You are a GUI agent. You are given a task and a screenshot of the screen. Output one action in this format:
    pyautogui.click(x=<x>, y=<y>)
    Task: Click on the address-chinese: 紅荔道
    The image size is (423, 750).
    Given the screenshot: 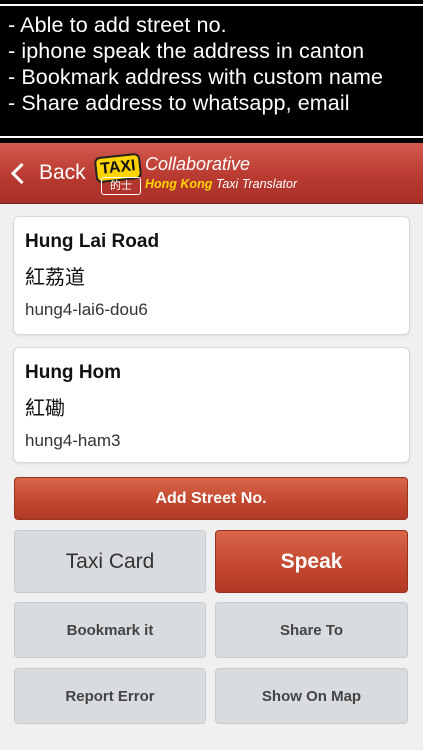 What is the action you would take?
    pyautogui.click(x=55, y=277)
    